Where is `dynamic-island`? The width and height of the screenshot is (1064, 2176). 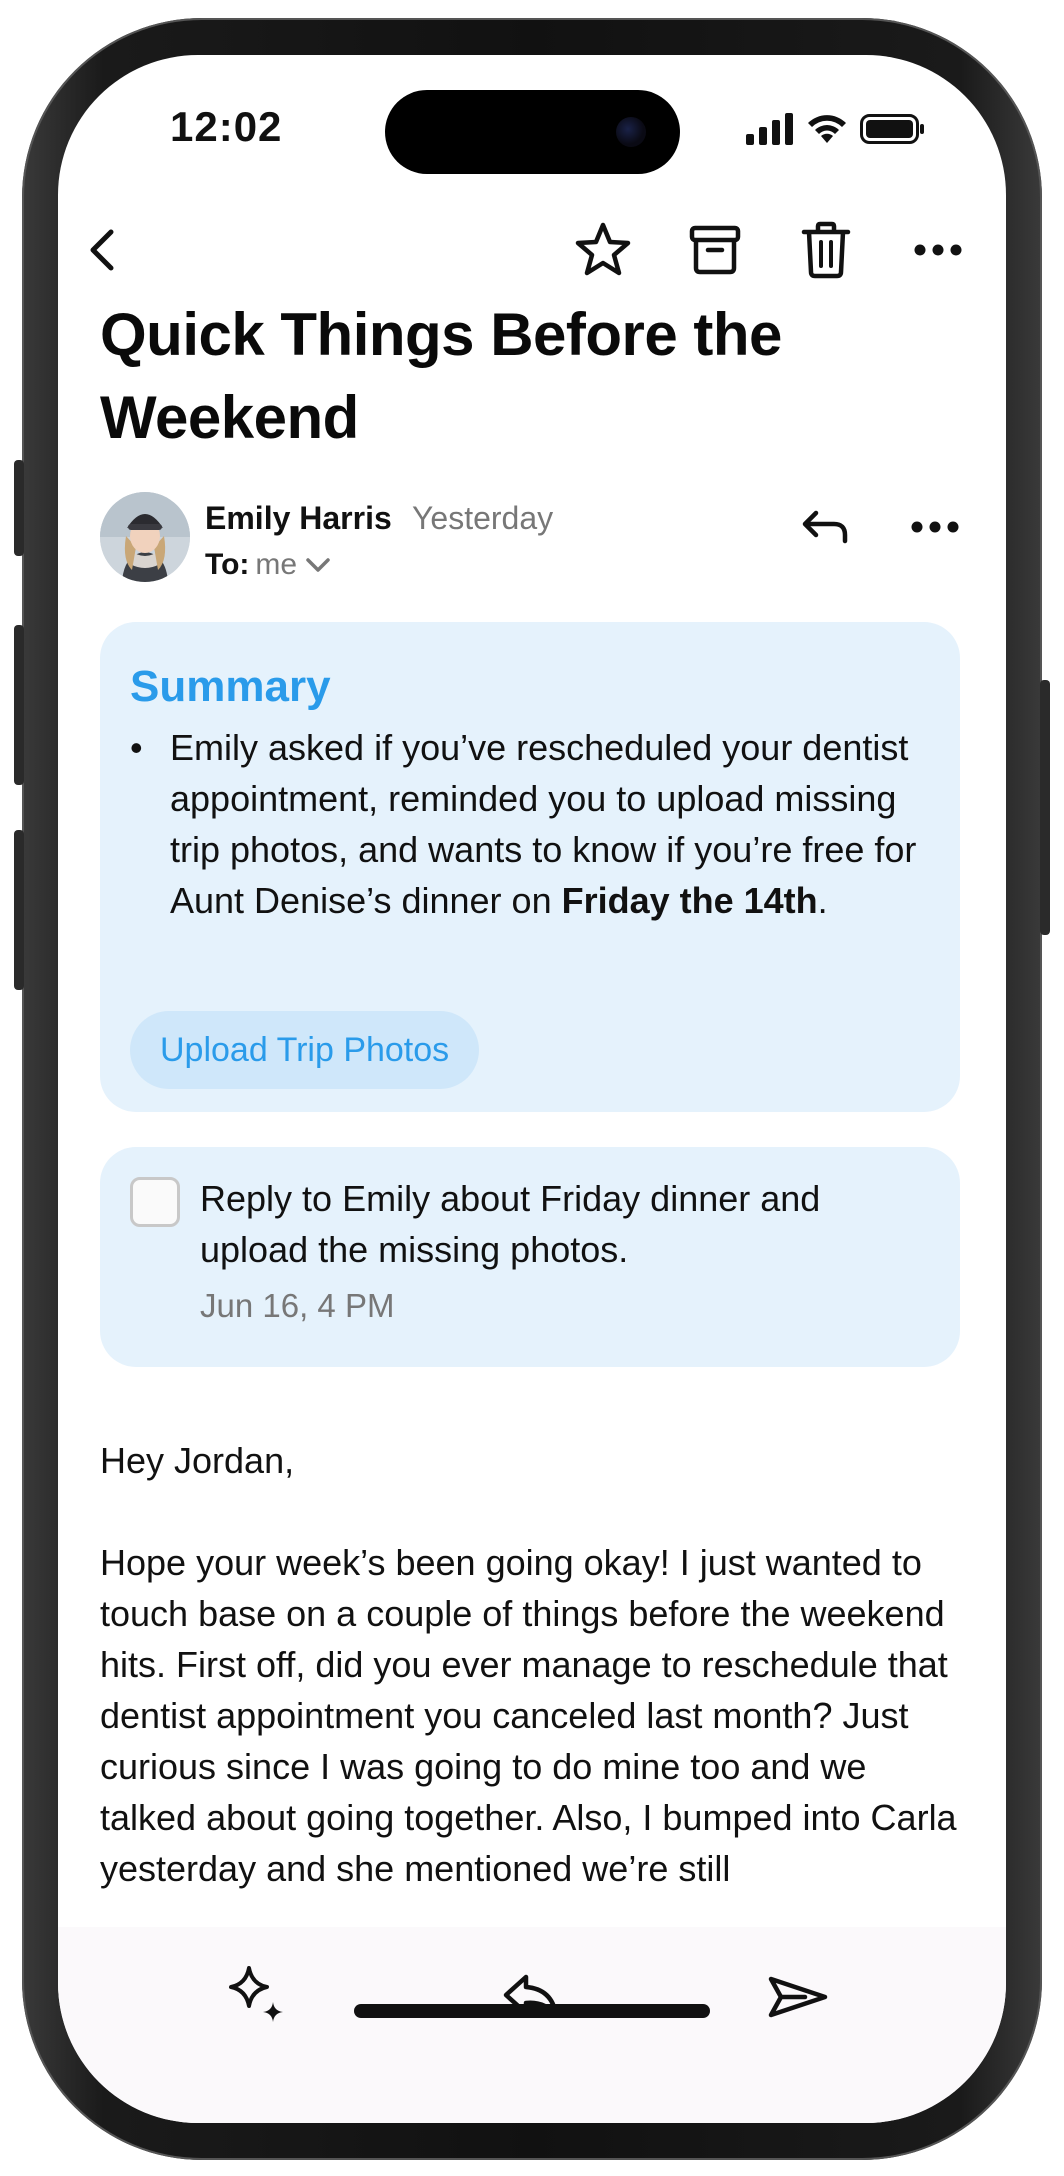 dynamic-island is located at coordinates (532, 132).